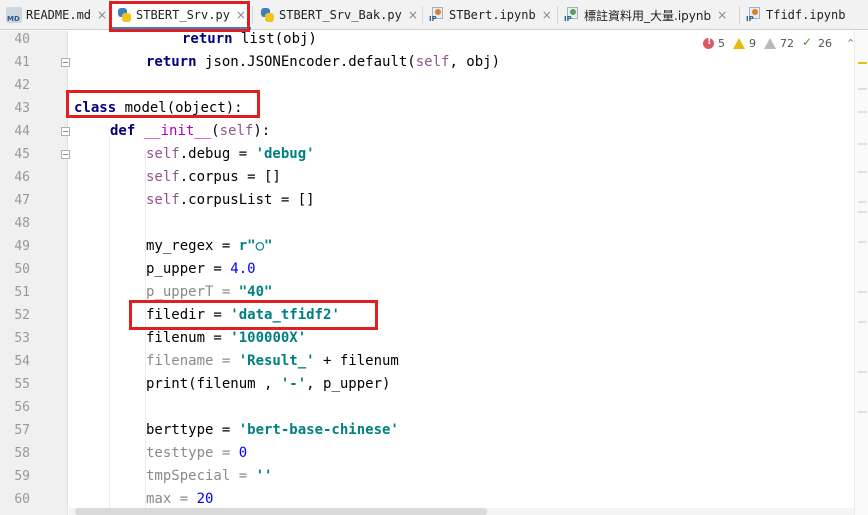 The image size is (868, 515). I want to click on code-line: filedir = 'data_tfidf2', so click(243, 315).